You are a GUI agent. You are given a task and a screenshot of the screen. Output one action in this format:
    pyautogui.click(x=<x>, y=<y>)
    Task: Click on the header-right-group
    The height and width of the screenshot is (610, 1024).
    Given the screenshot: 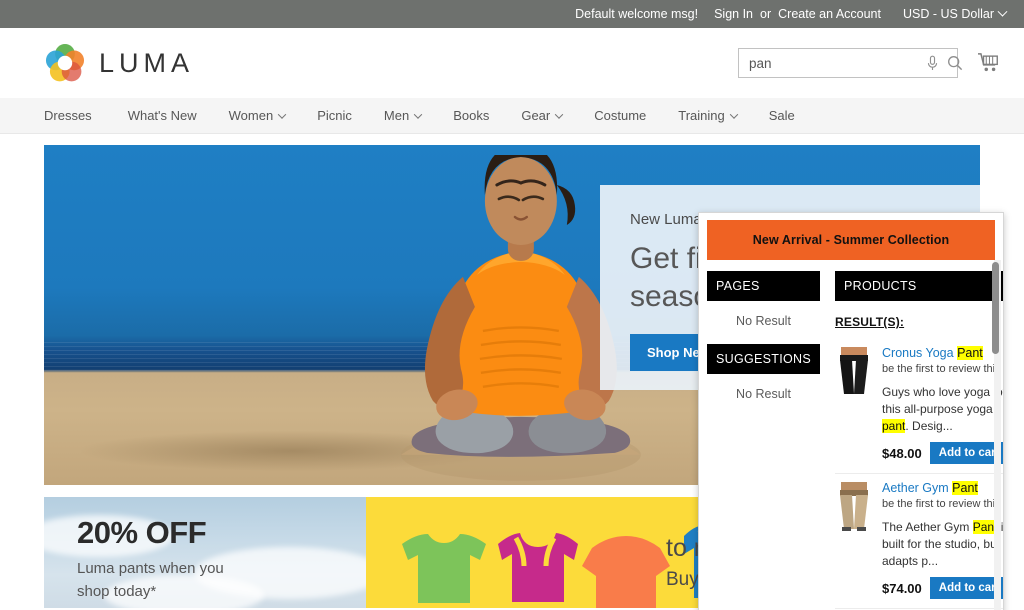 What is the action you would take?
    pyautogui.click(x=872, y=63)
    